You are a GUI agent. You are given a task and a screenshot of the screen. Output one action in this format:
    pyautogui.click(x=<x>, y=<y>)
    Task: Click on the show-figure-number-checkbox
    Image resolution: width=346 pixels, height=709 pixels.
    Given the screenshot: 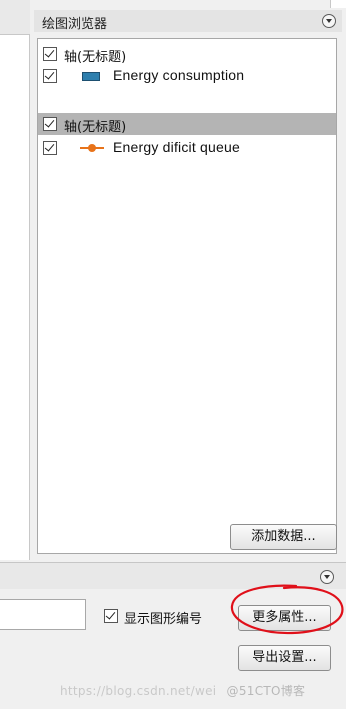 What is the action you would take?
    pyautogui.click(x=111, y=616)
    